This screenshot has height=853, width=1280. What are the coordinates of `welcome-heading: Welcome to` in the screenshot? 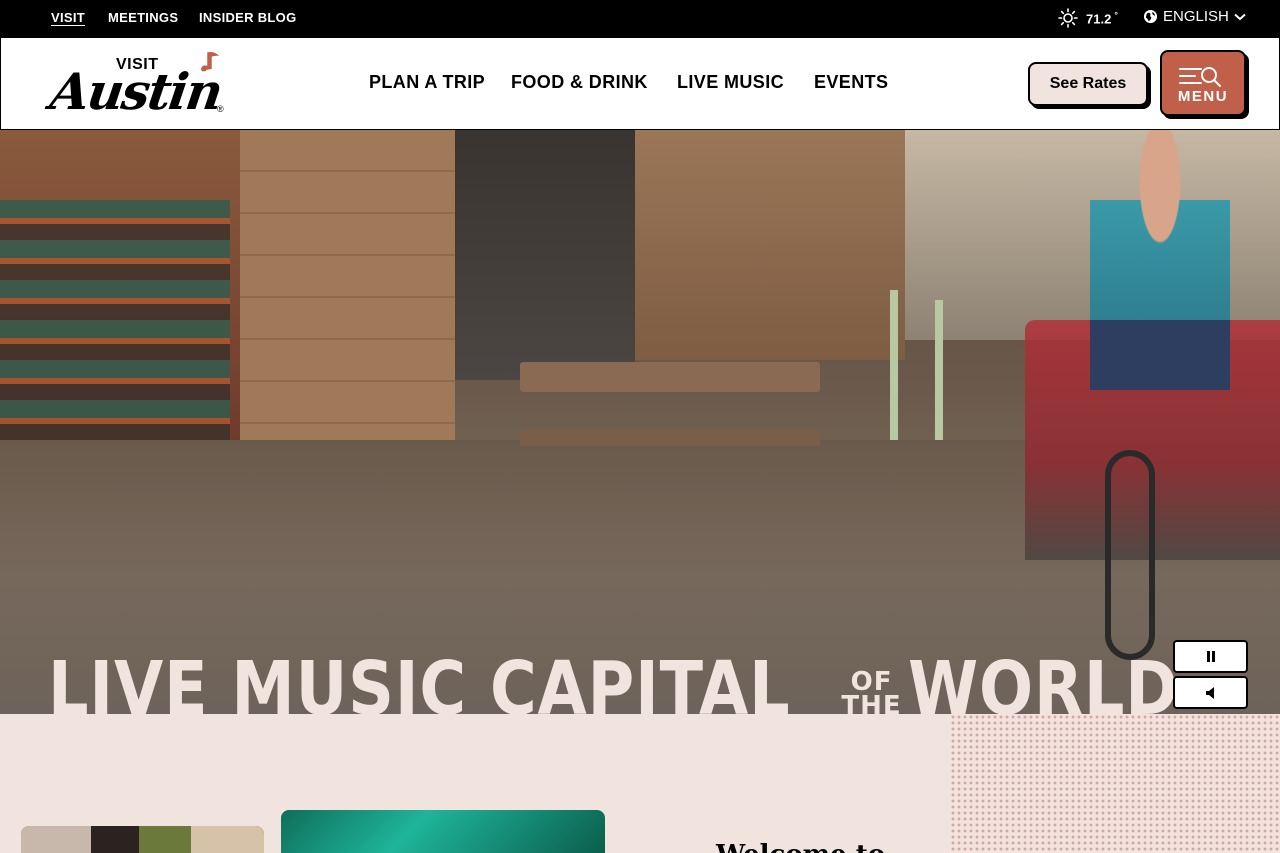 It's located at (800, 846).